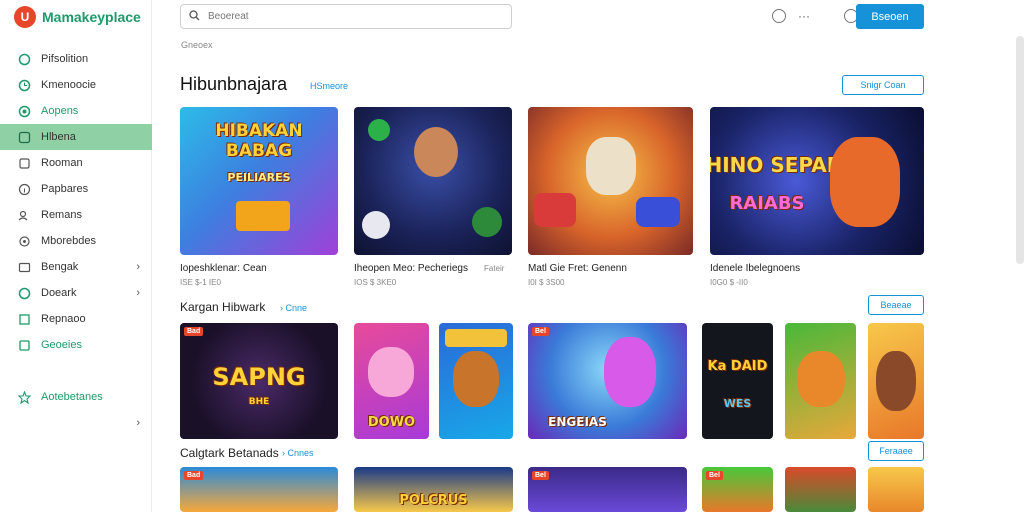  Describe the element at coordinates (194, 475) in the screenshot. I see `card-badge: Bad` at that location.